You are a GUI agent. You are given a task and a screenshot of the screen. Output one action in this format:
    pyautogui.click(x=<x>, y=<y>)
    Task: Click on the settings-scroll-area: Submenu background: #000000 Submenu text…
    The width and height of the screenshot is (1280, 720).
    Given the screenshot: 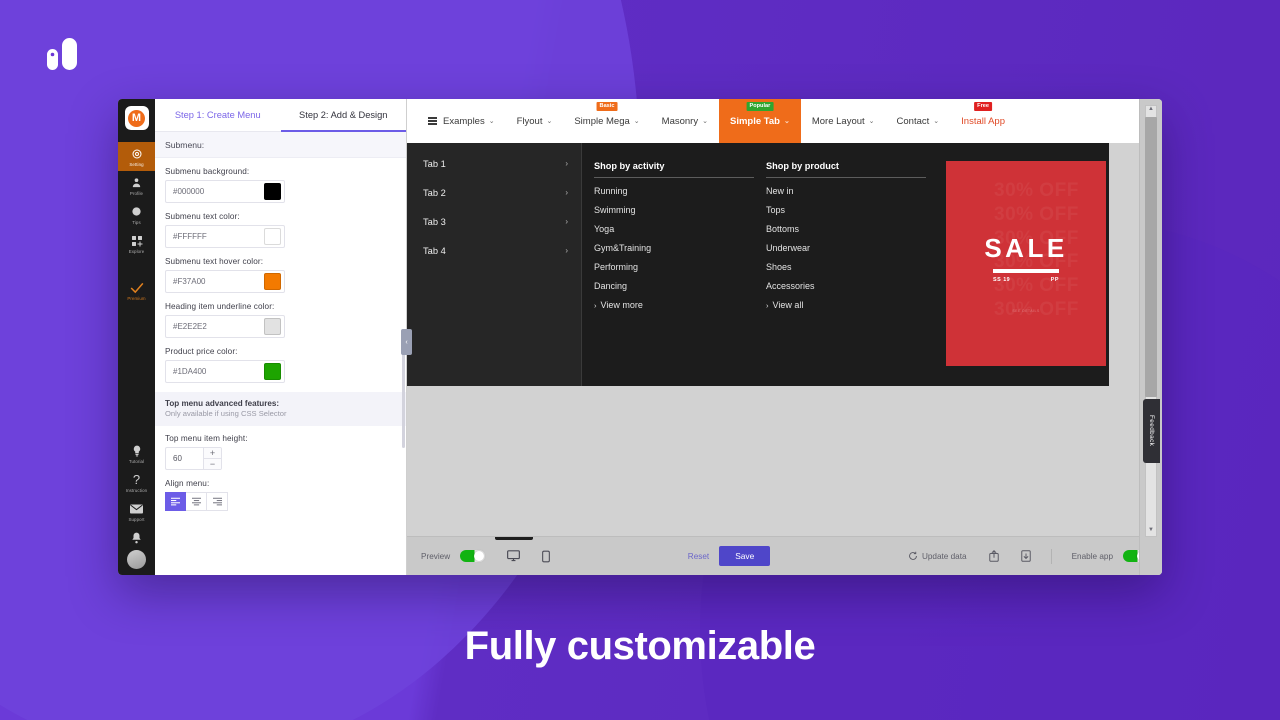 What is the action you would take?
    pyautogui.click(x=280, y=366)
    